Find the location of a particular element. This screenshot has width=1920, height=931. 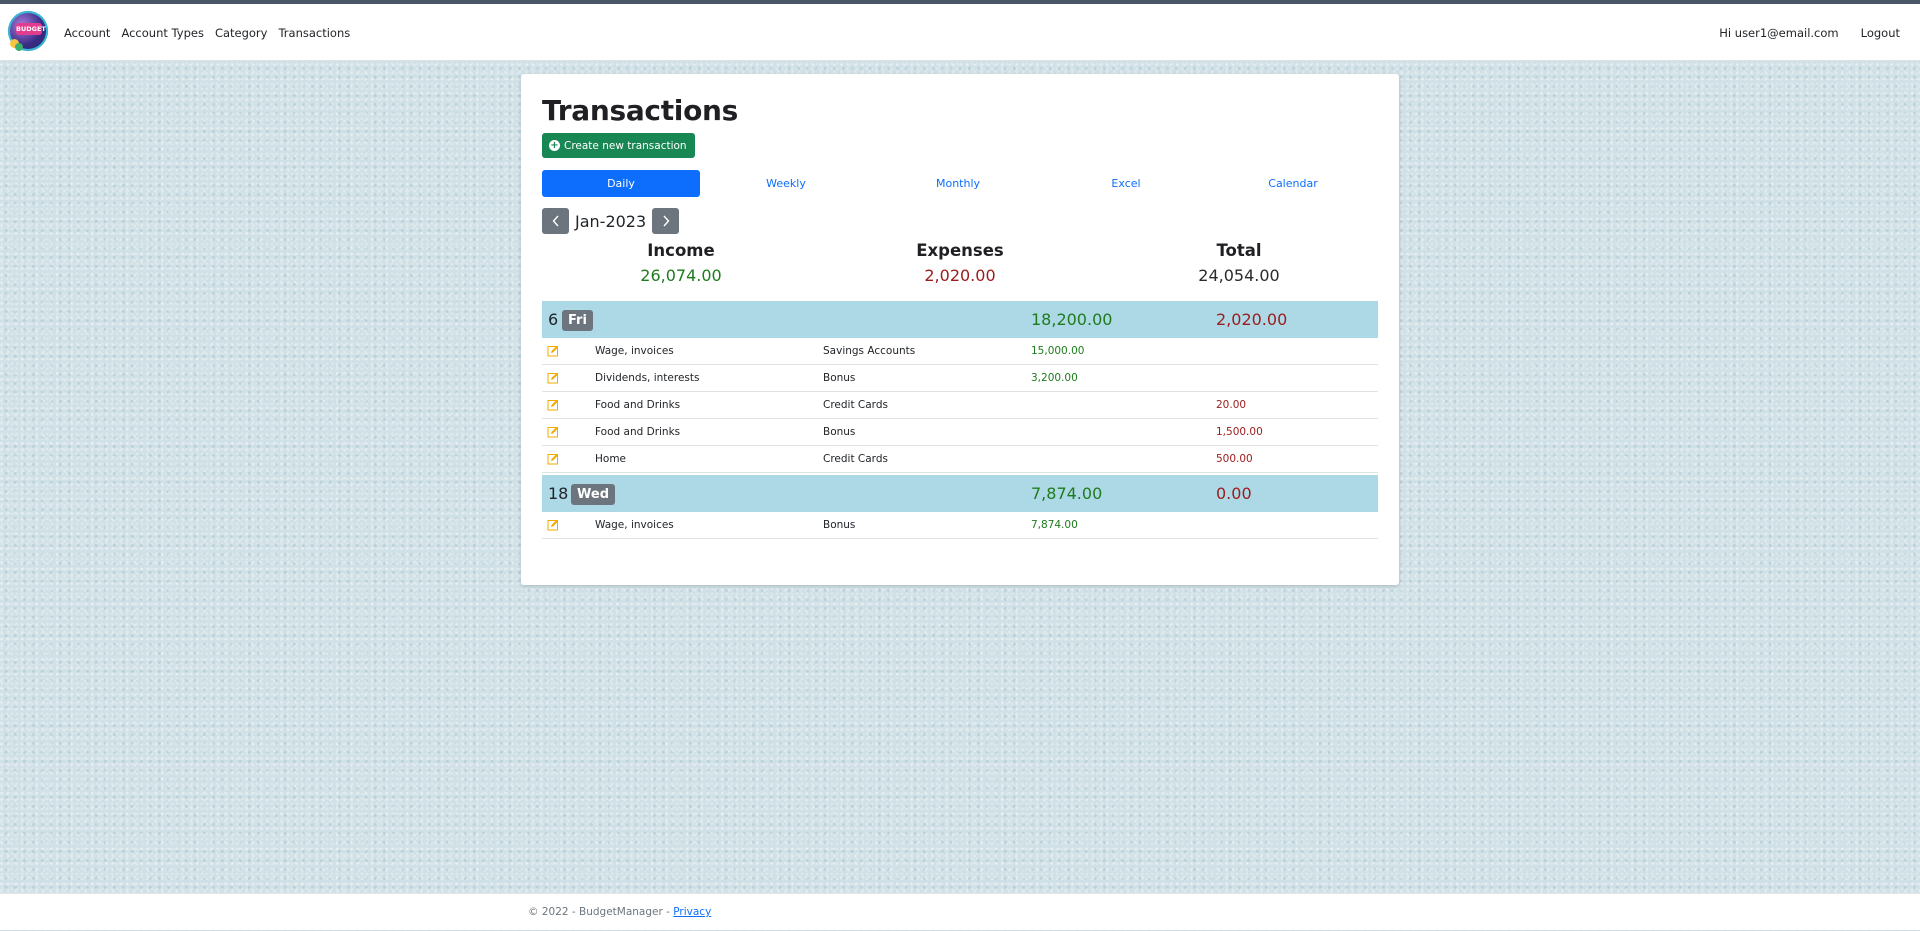

weekday-badge: Wed is located at coordinates (593, 494).